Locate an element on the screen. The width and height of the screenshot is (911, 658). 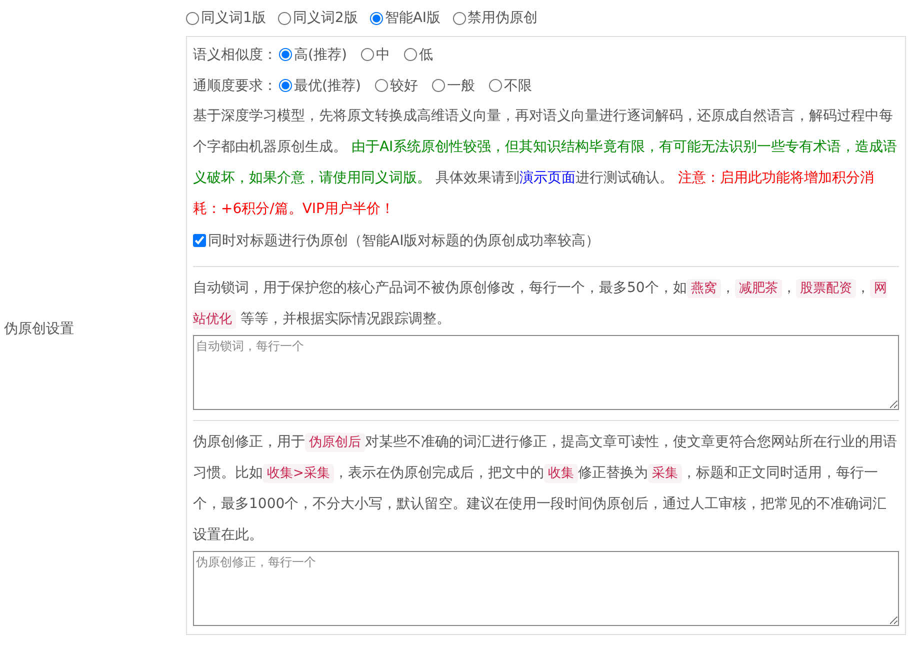
option-label: 低 is located at coordinates (425, 55).